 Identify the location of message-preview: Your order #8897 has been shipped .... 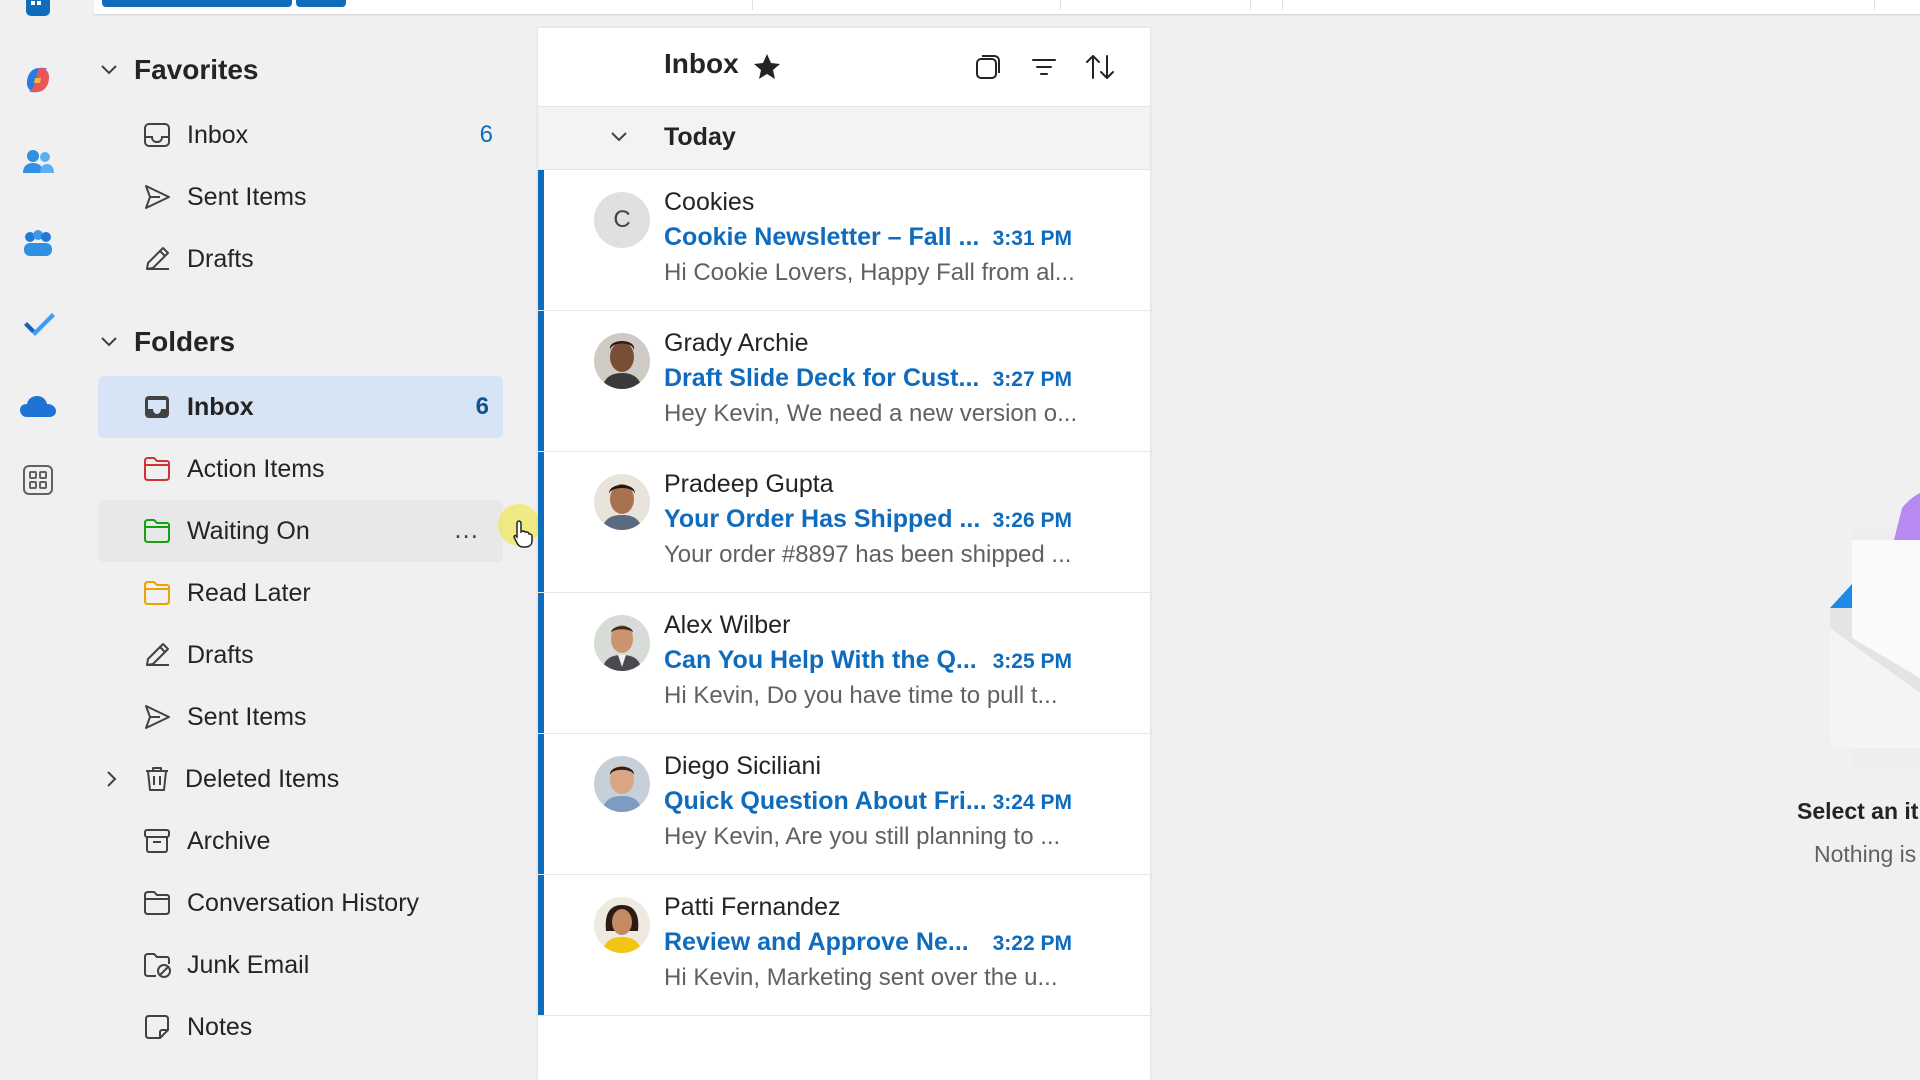
(868, 554).